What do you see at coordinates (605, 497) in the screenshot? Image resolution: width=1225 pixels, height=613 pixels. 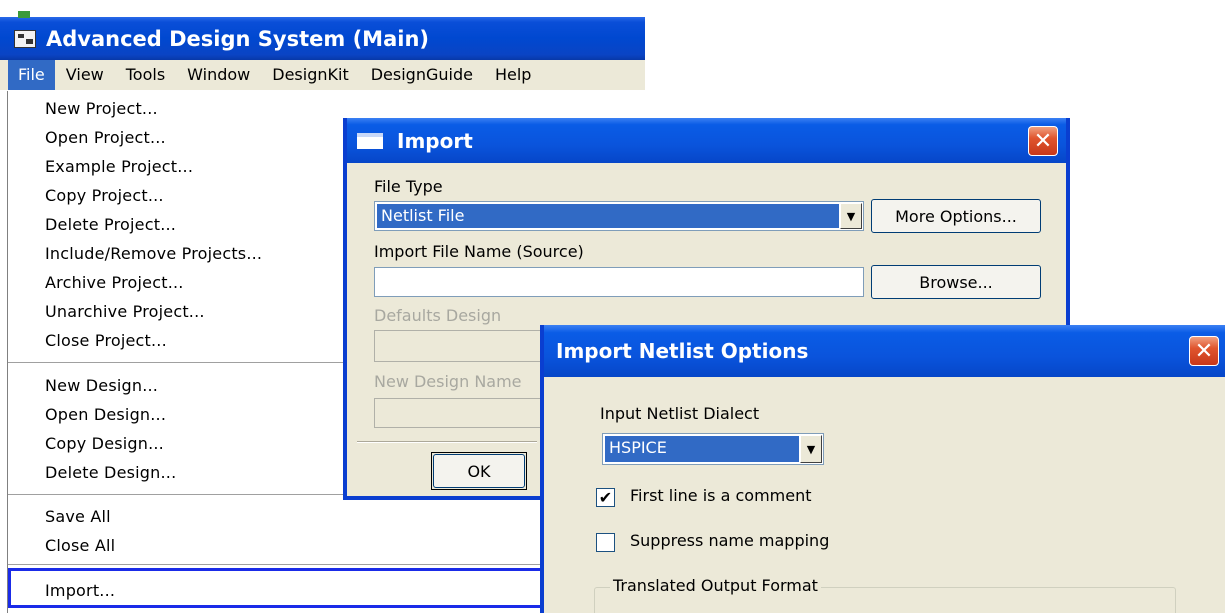 I see `first-line-comment-checkbox: ✔` at bounding box center [605, 497].